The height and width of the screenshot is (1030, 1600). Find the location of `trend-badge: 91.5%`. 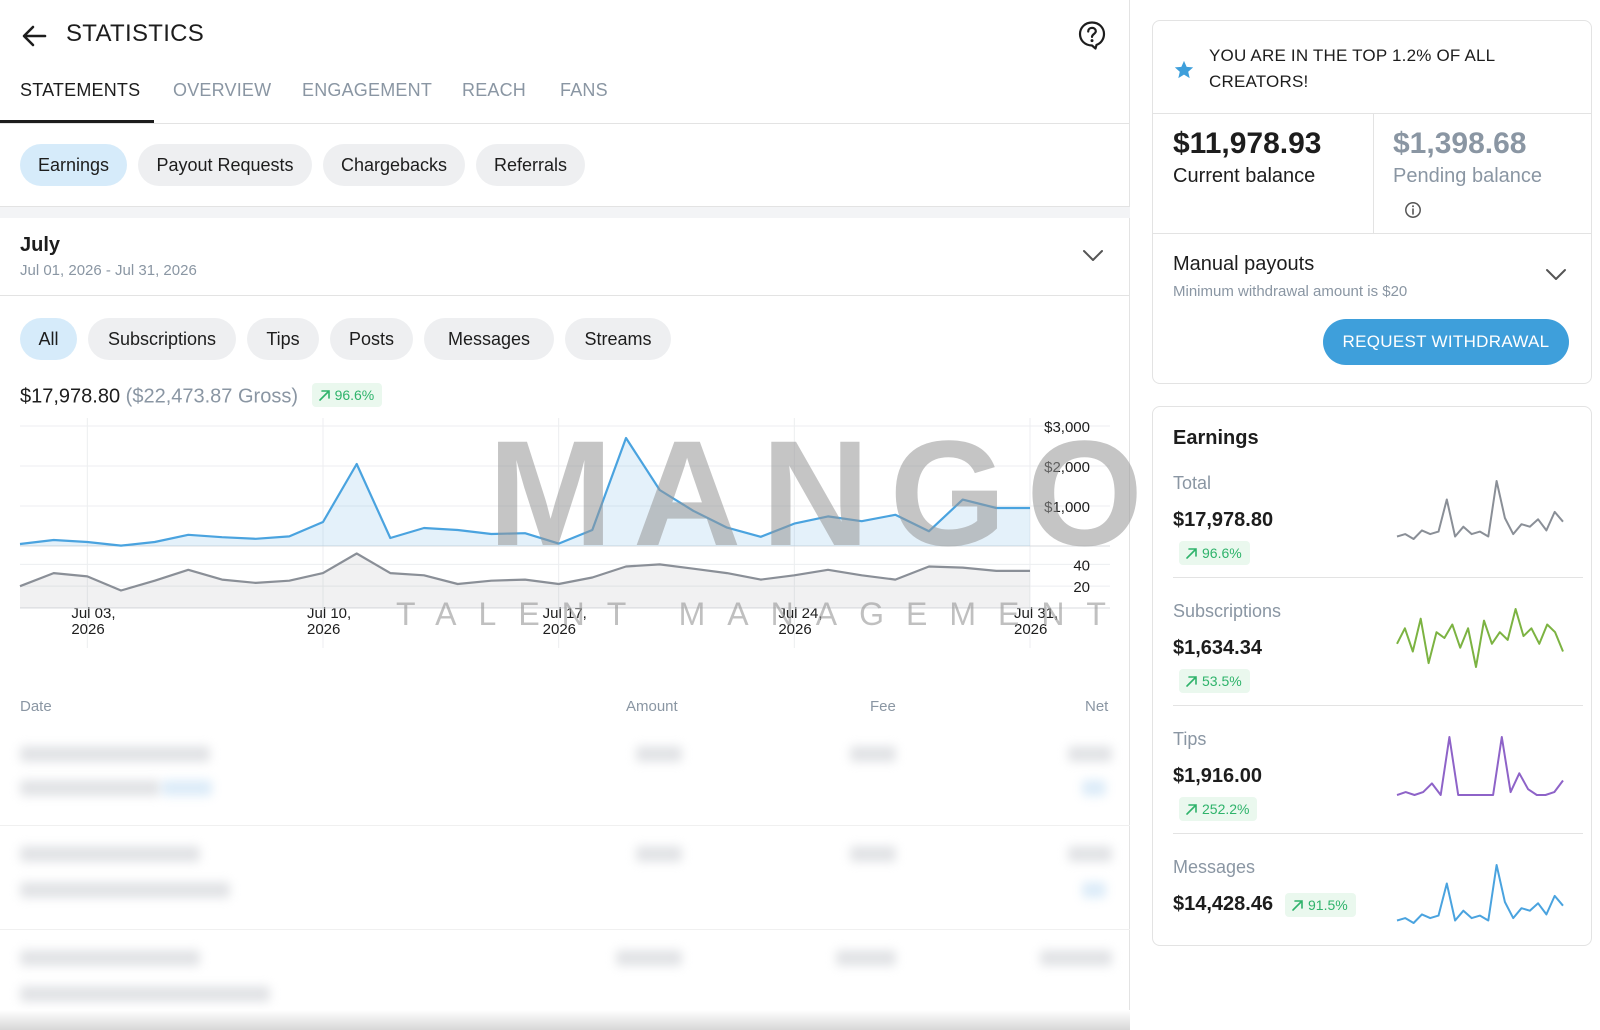

trend-badge: 91.5% is located at coordinates (1320, 905).